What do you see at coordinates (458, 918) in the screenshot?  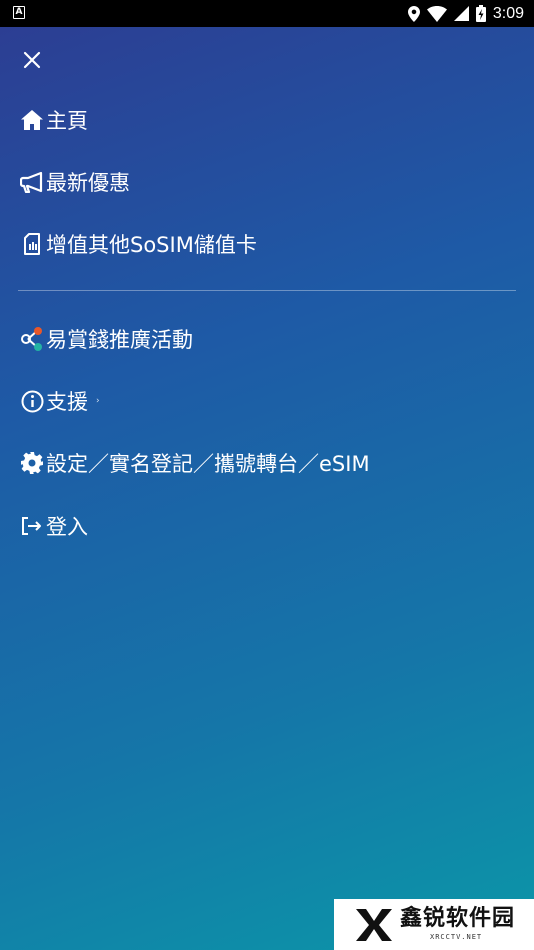 I see `watermark-title: 鑫锐软件园` at bounding box center [458, 918].